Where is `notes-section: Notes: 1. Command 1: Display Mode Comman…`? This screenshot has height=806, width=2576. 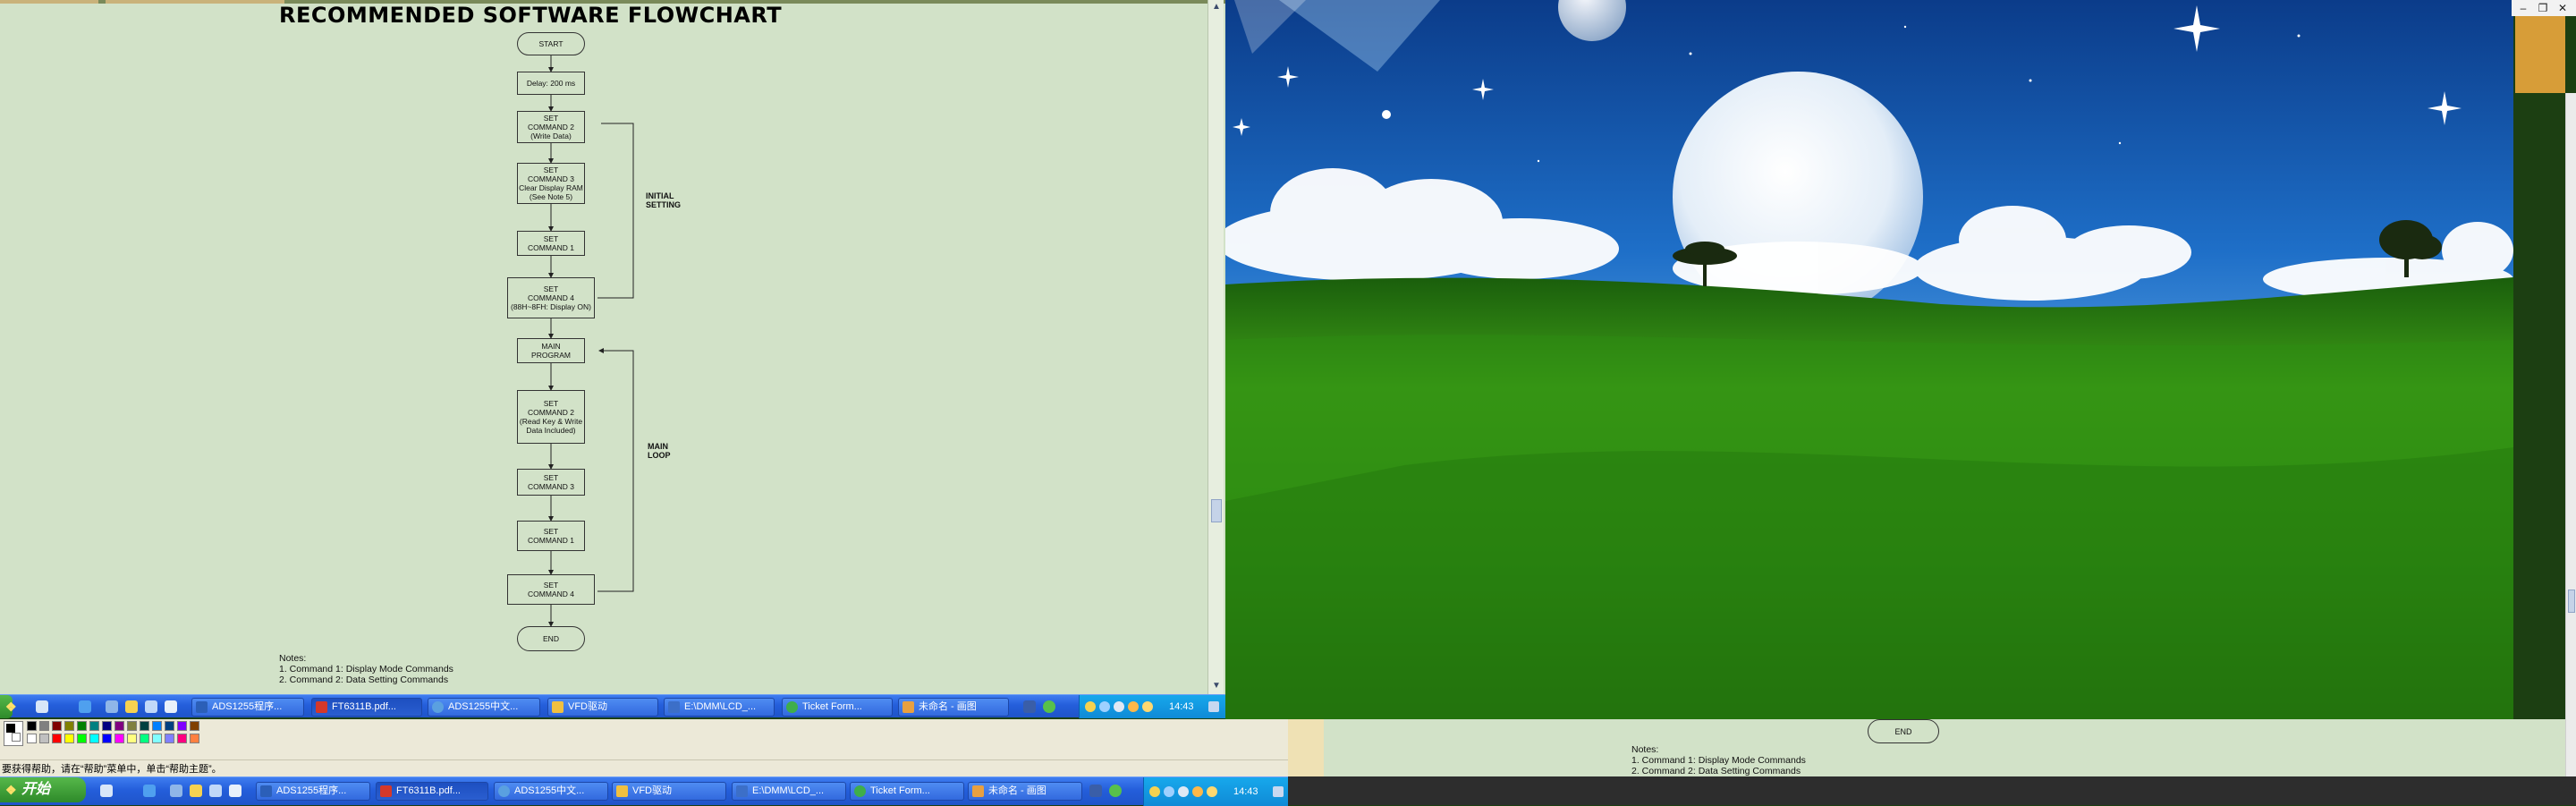
notes-section: Notes: 1. Command 1: Display Mode Comman… is located at coordinates (1718, 760).